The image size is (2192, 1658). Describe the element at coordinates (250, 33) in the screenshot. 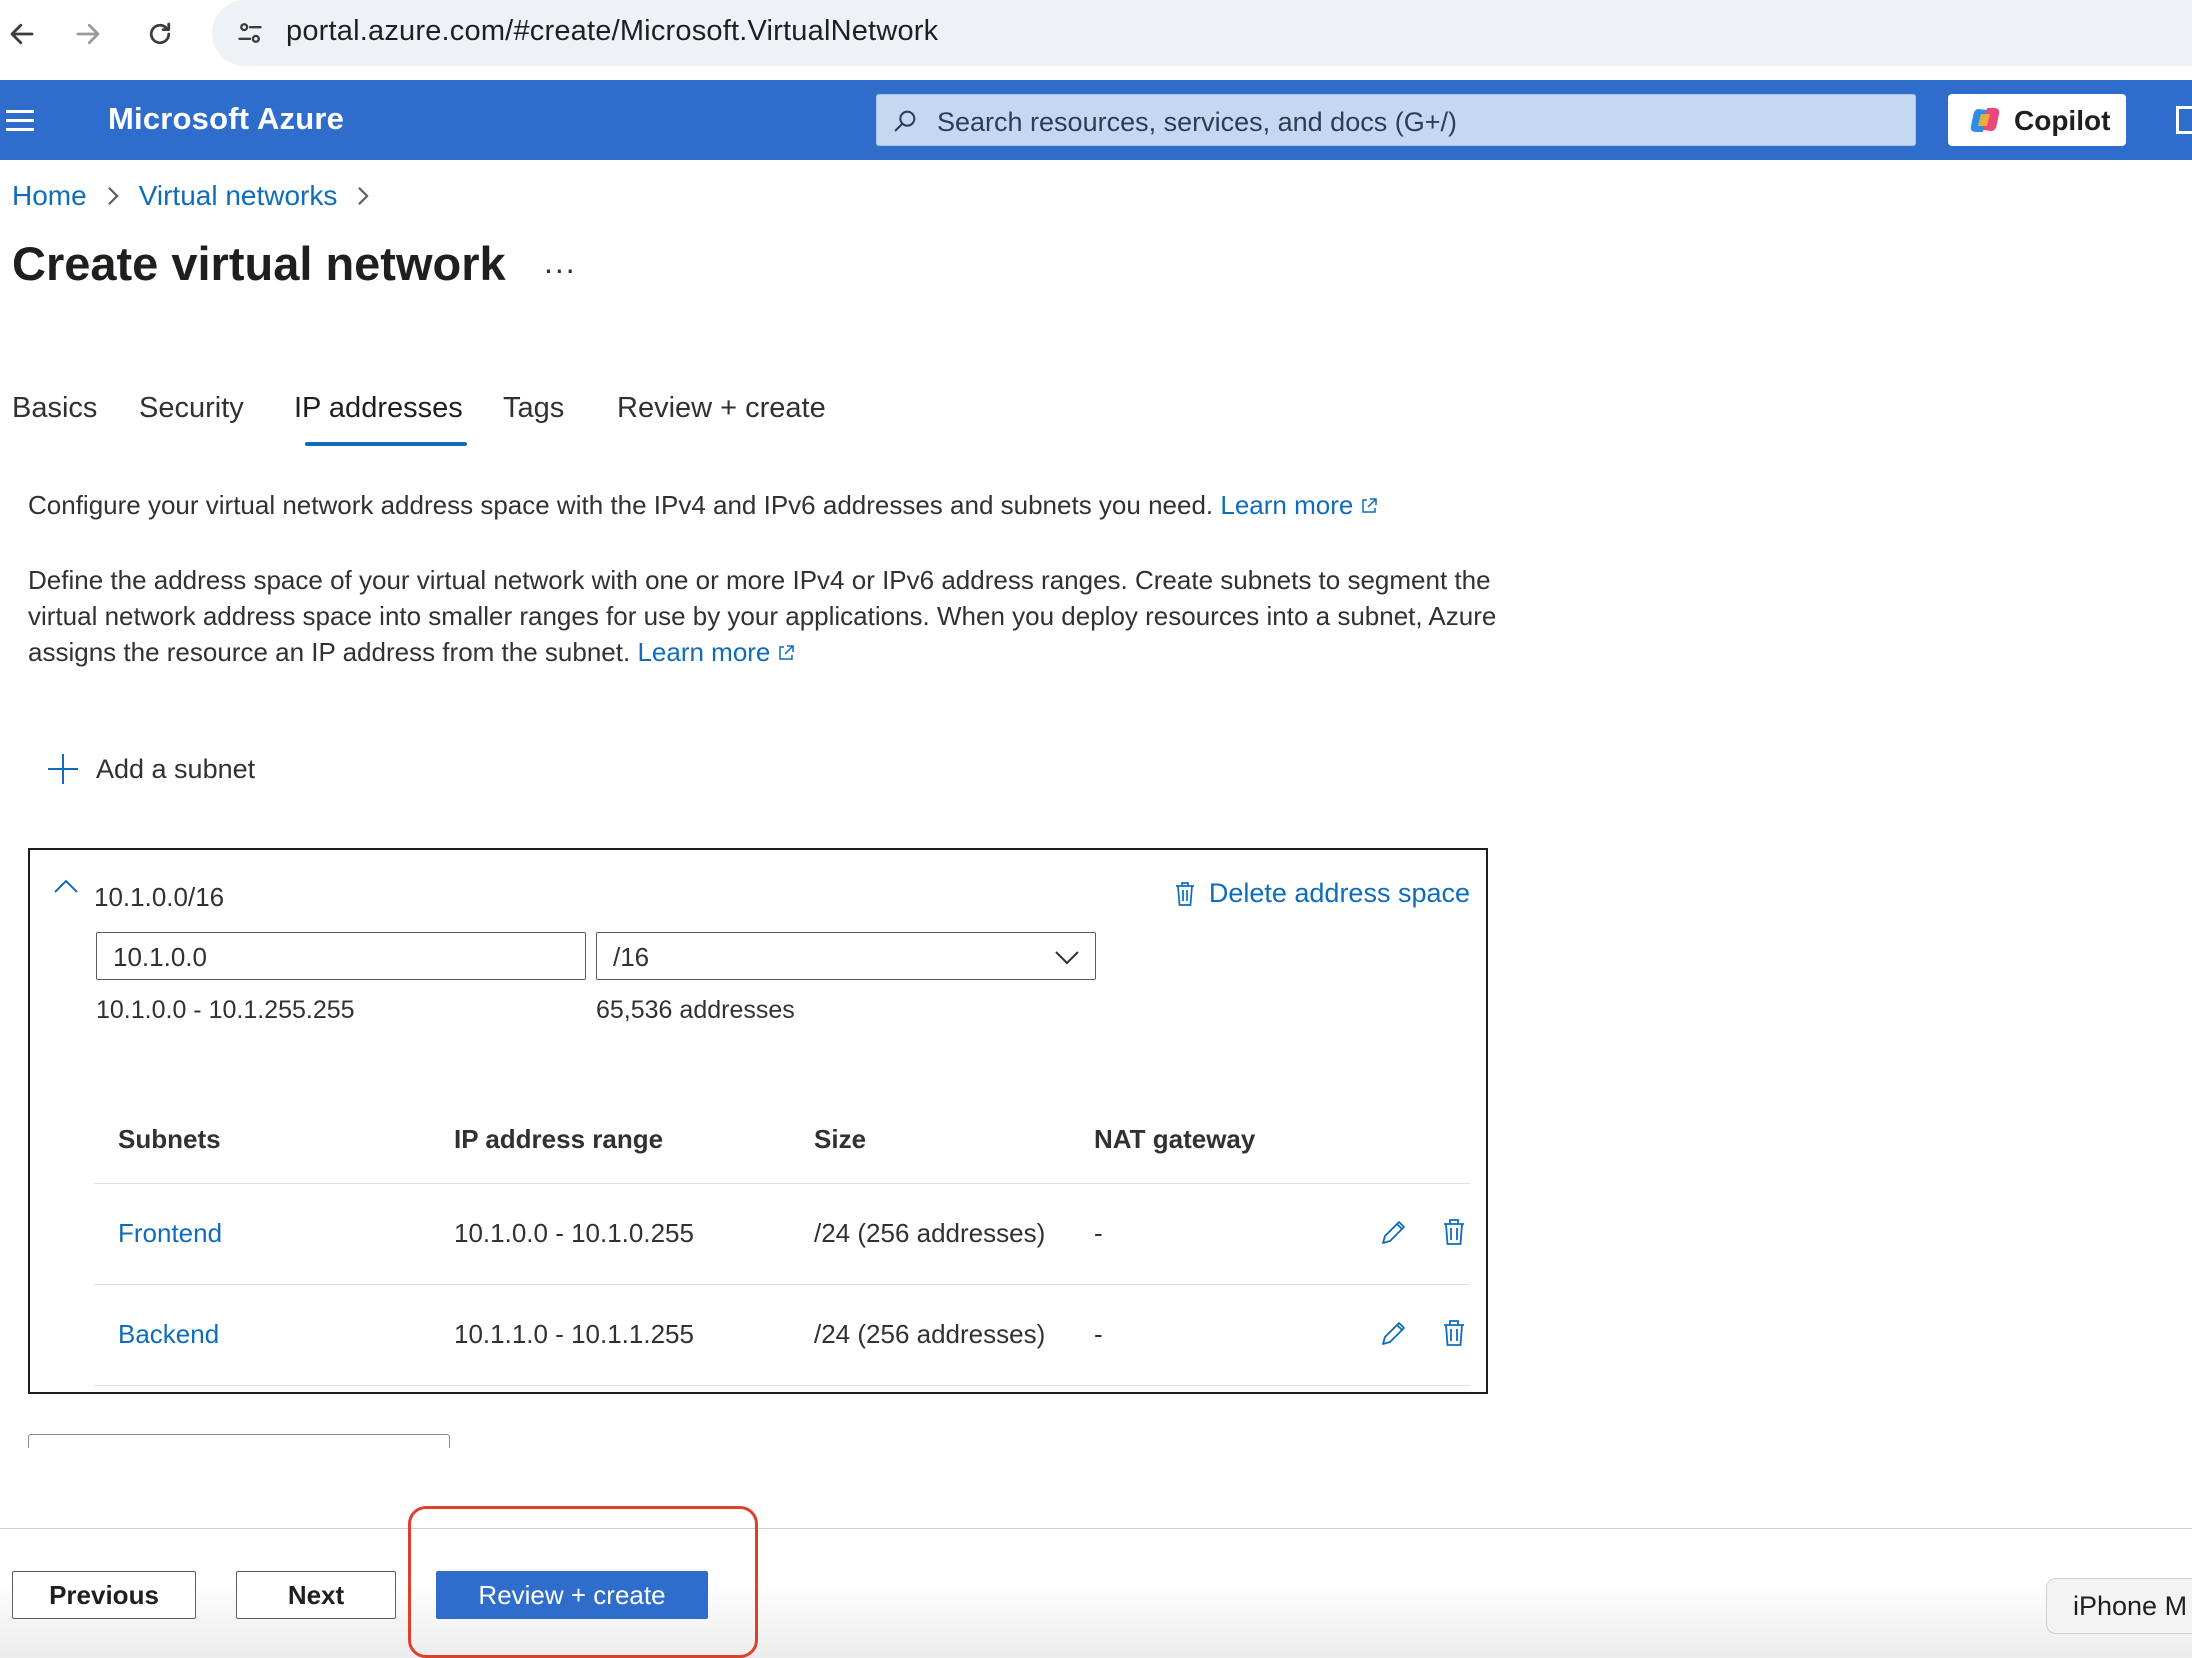

I see `site-settings-icon` at that location.